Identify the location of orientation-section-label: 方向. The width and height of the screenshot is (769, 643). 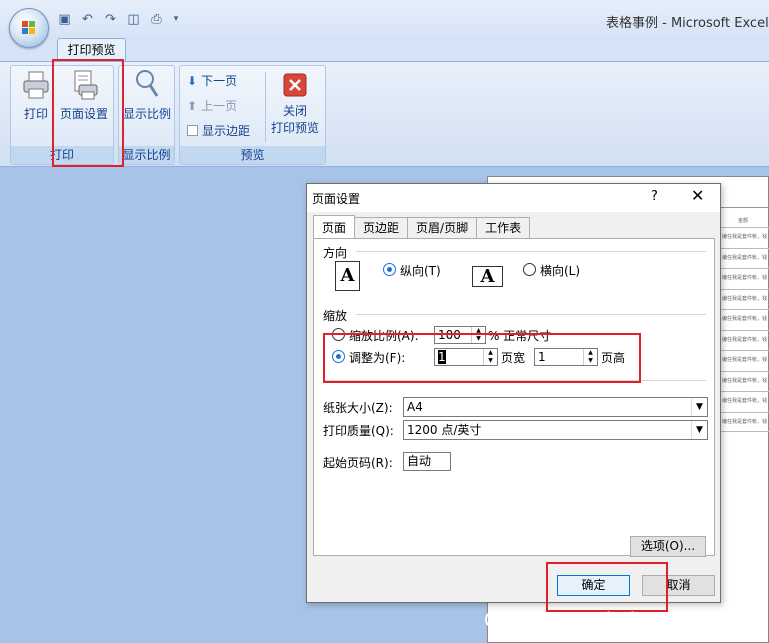
(335, 253).